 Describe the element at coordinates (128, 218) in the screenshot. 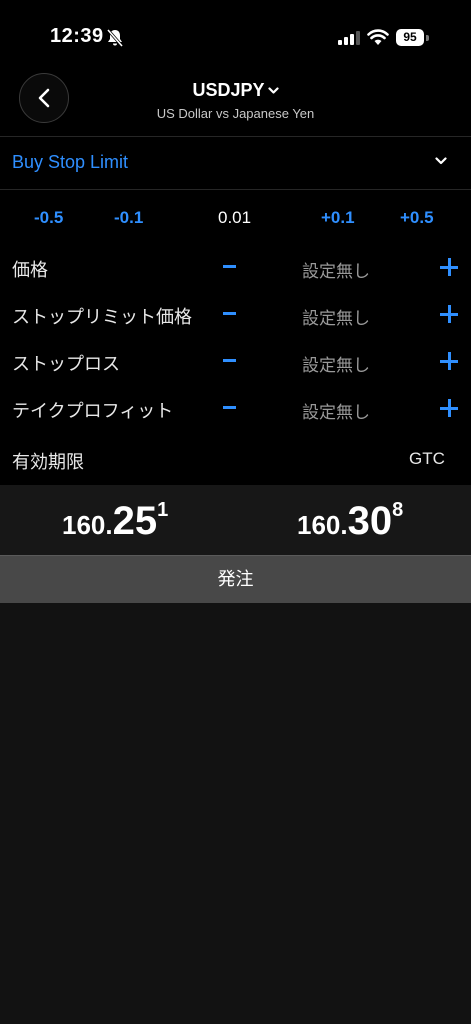

I see `step-minus-small-button: -0.1` at that location.